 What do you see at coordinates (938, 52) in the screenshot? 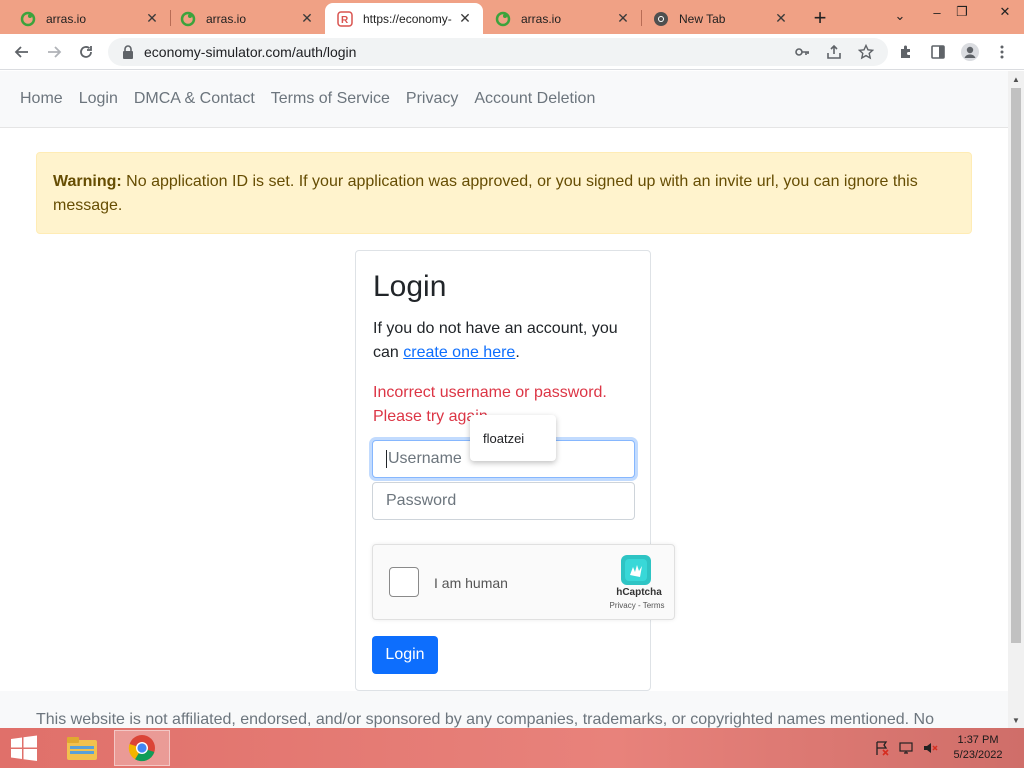
I see `sidepanel-icon` at bounding box center [938, 52].